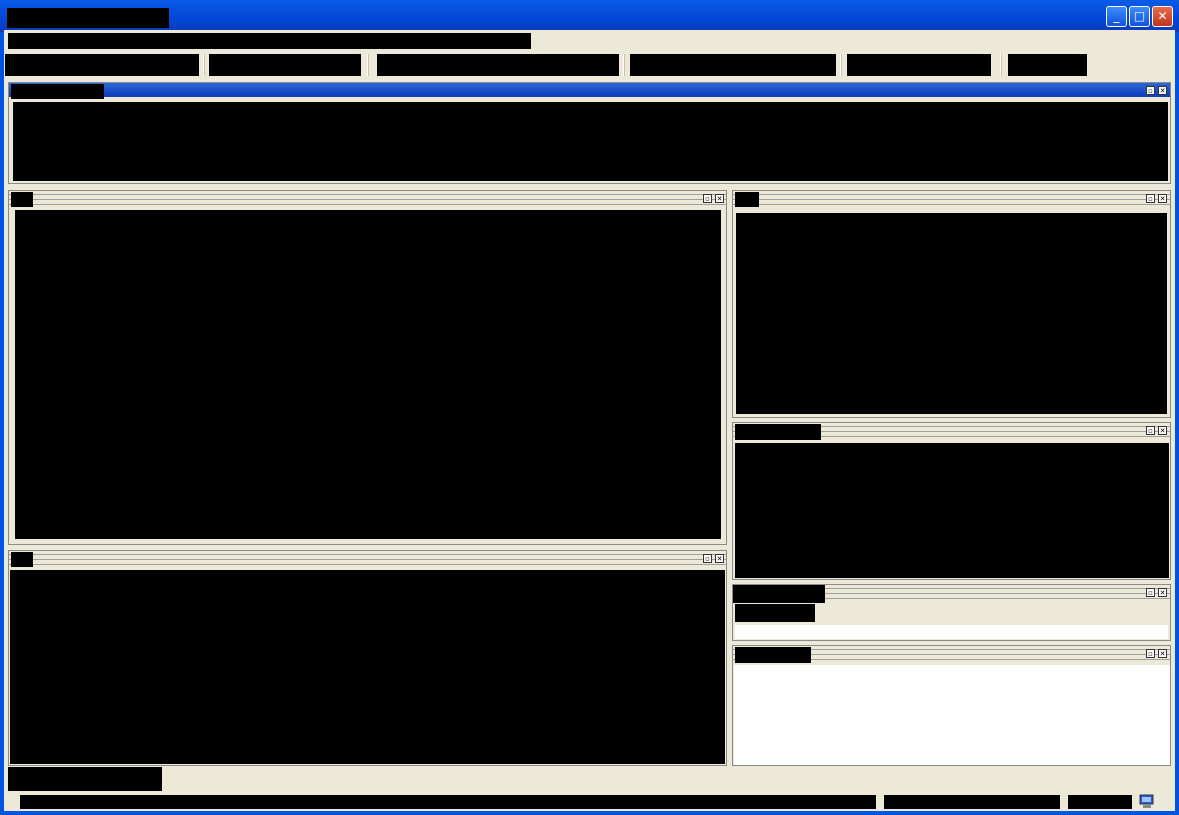 The width and height of the screenshot is (1179, 815). I want to click on right-top-pane: ▫ ✕, so click(951, 304).